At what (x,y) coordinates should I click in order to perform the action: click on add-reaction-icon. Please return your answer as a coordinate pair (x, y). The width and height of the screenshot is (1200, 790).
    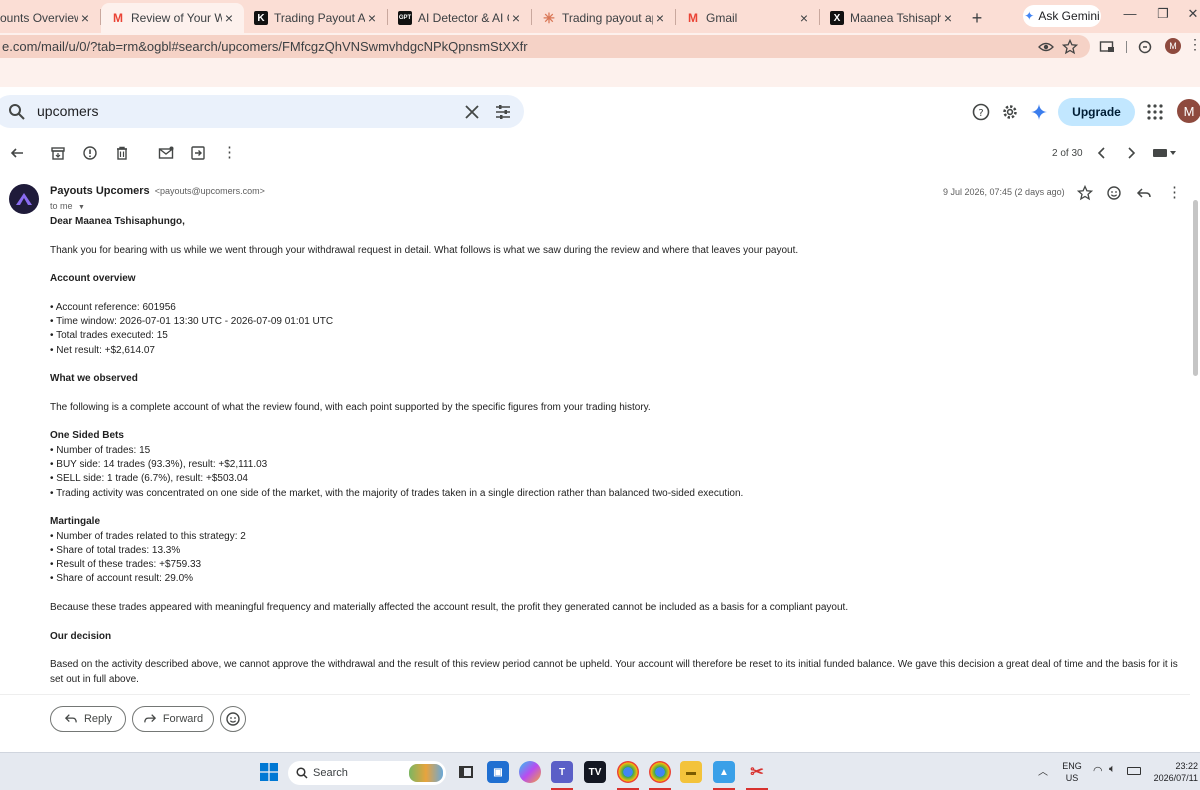
    Looking at the image, I should click on (1114, 193).